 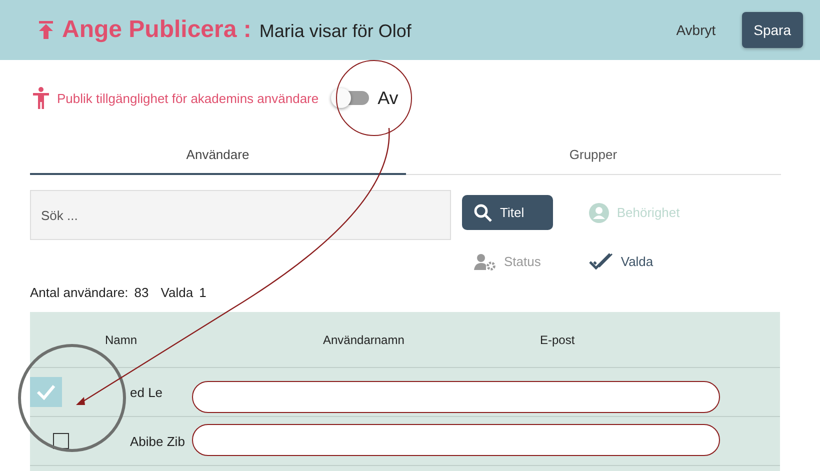 I want to click on check-icon, so click(x=46, y=392).